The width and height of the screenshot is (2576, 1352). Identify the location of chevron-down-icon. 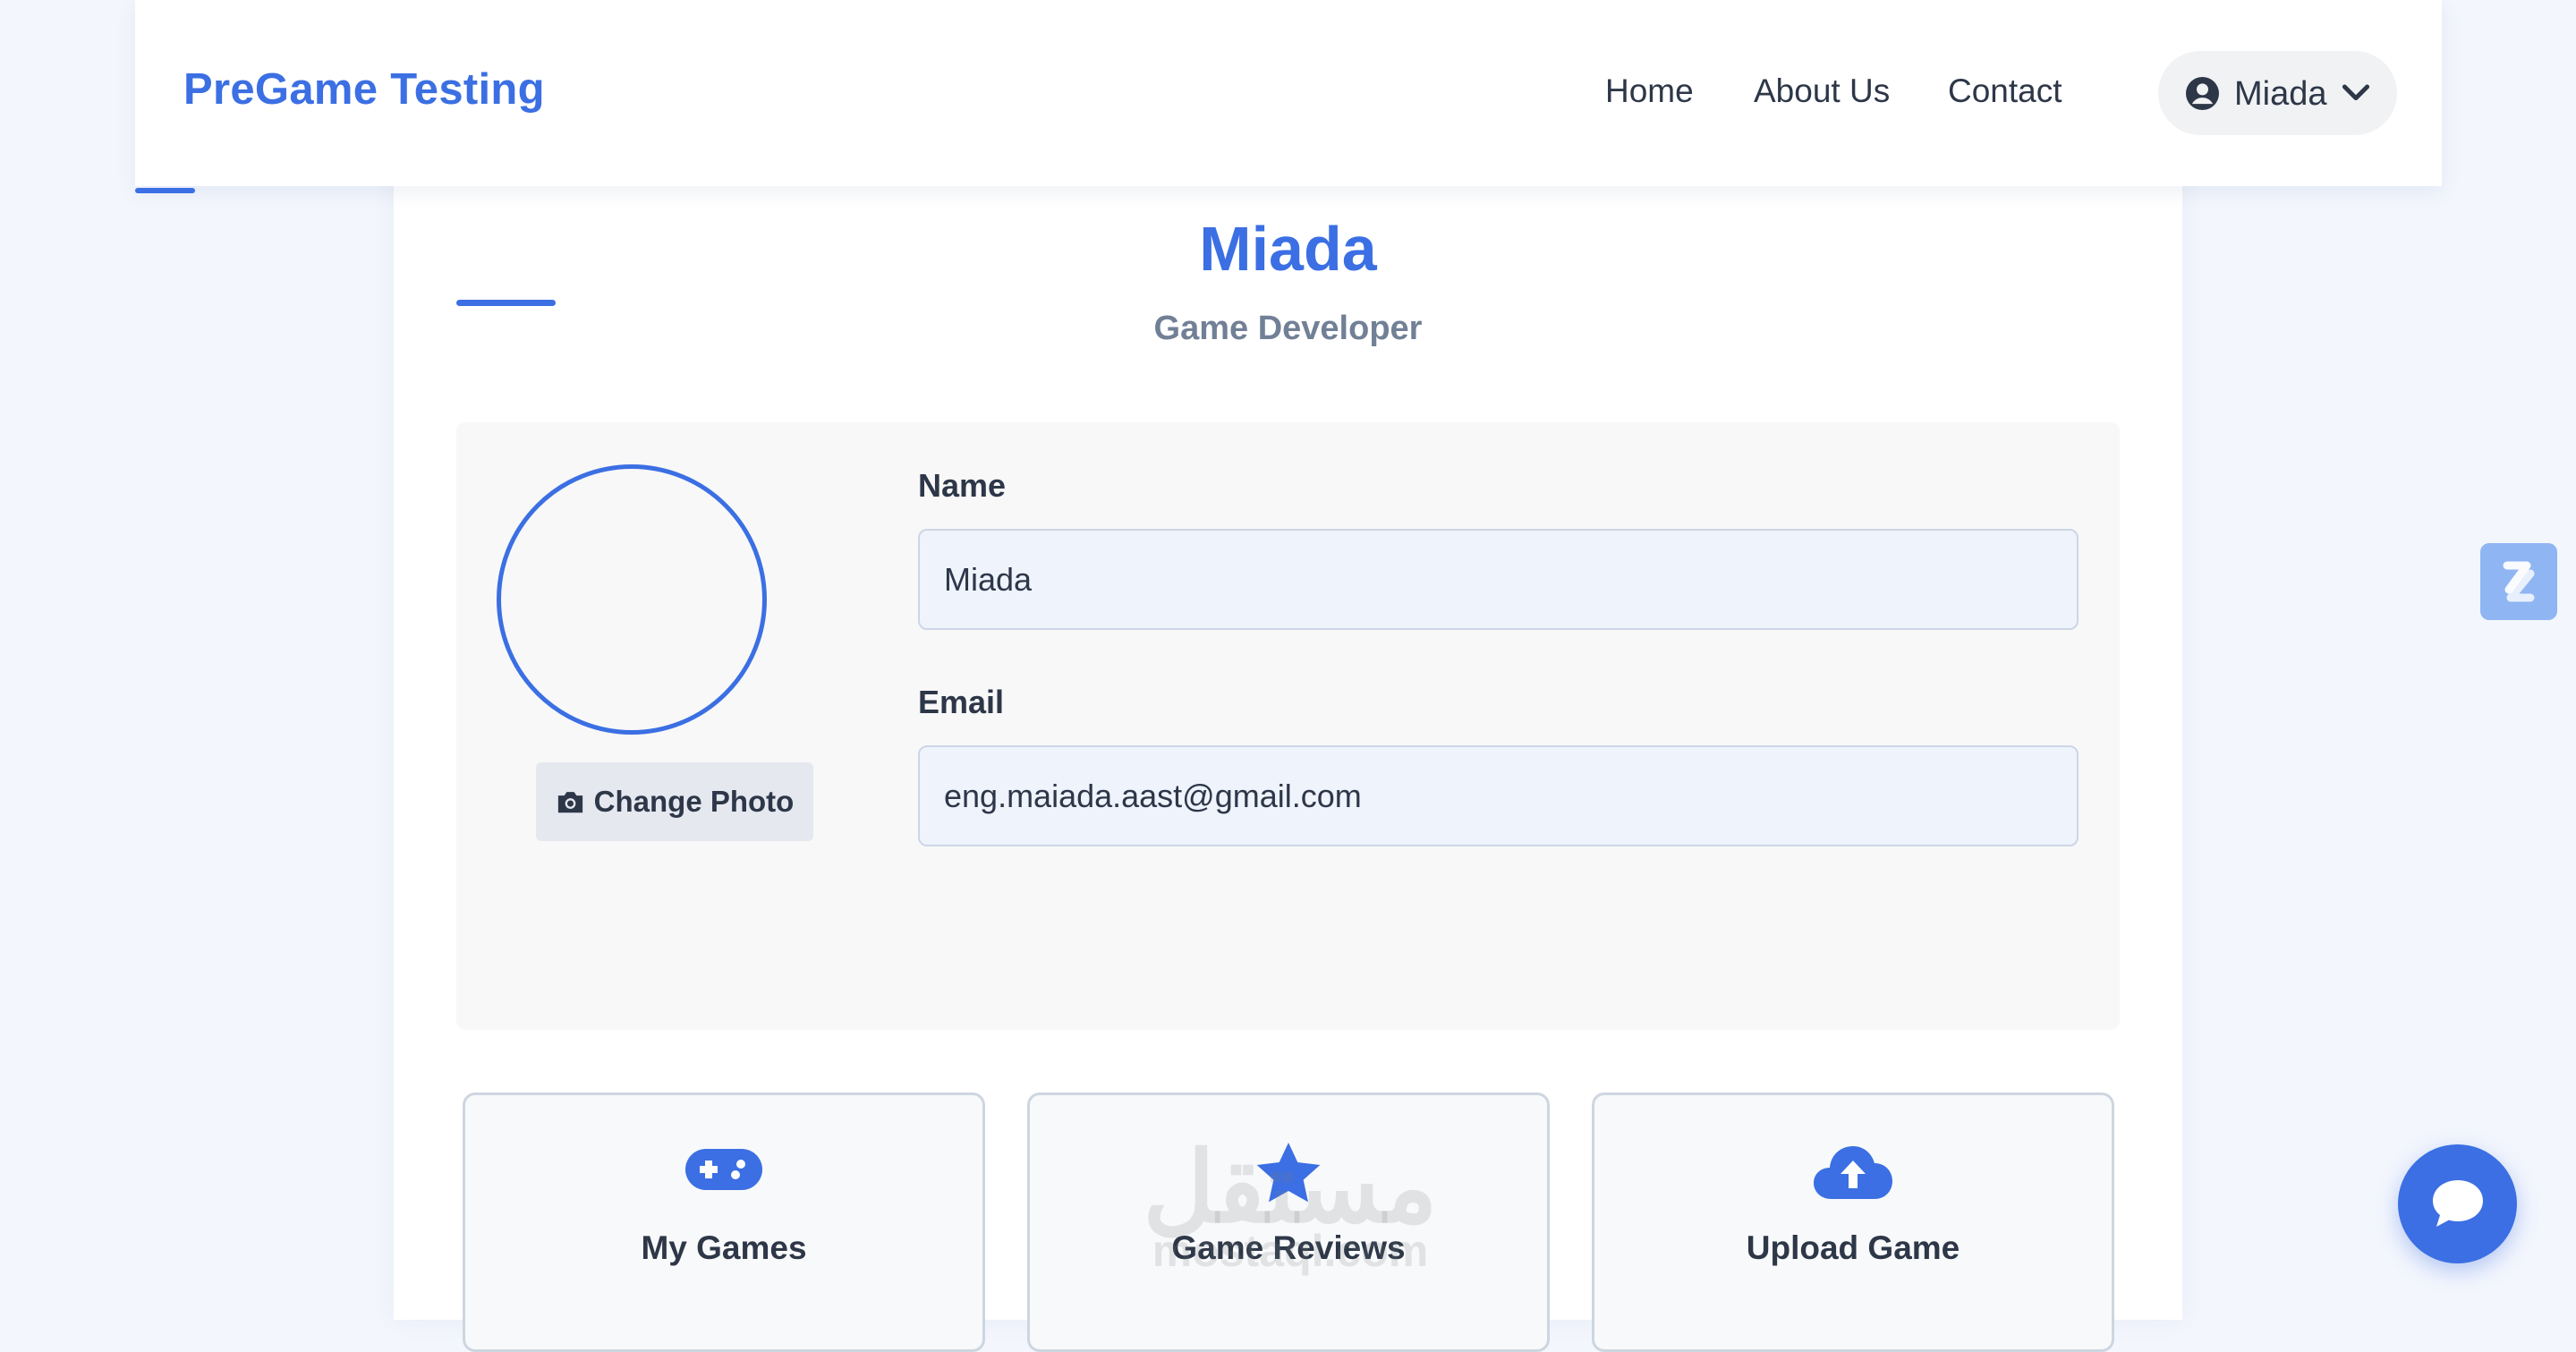
(2356, 92).